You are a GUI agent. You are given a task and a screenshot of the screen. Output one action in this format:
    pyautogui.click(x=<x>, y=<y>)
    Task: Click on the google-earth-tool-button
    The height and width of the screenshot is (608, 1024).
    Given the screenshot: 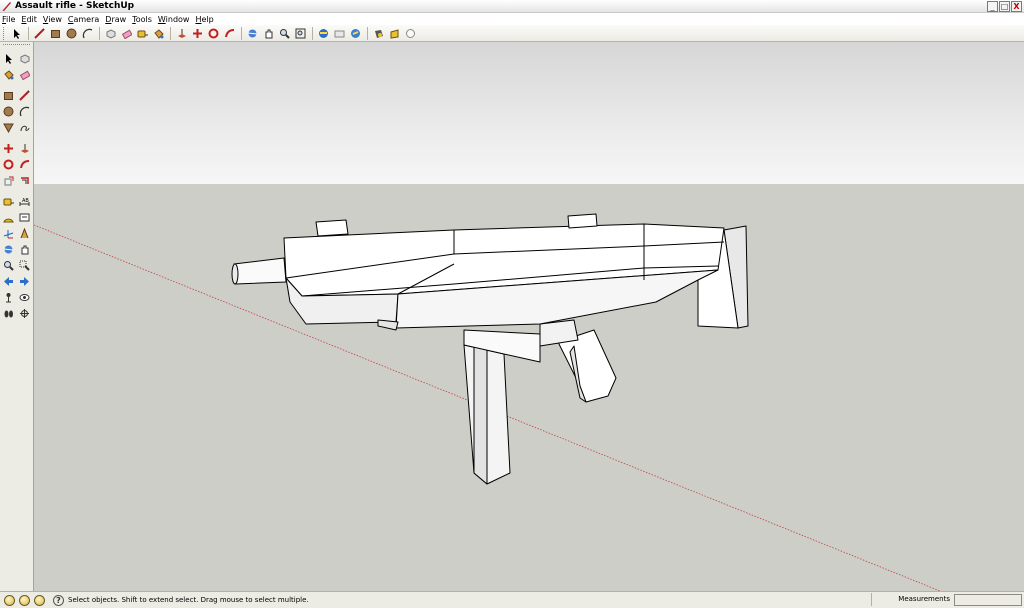 What is the action you would take?
    pyautogui.click(x=378, y=33)
    